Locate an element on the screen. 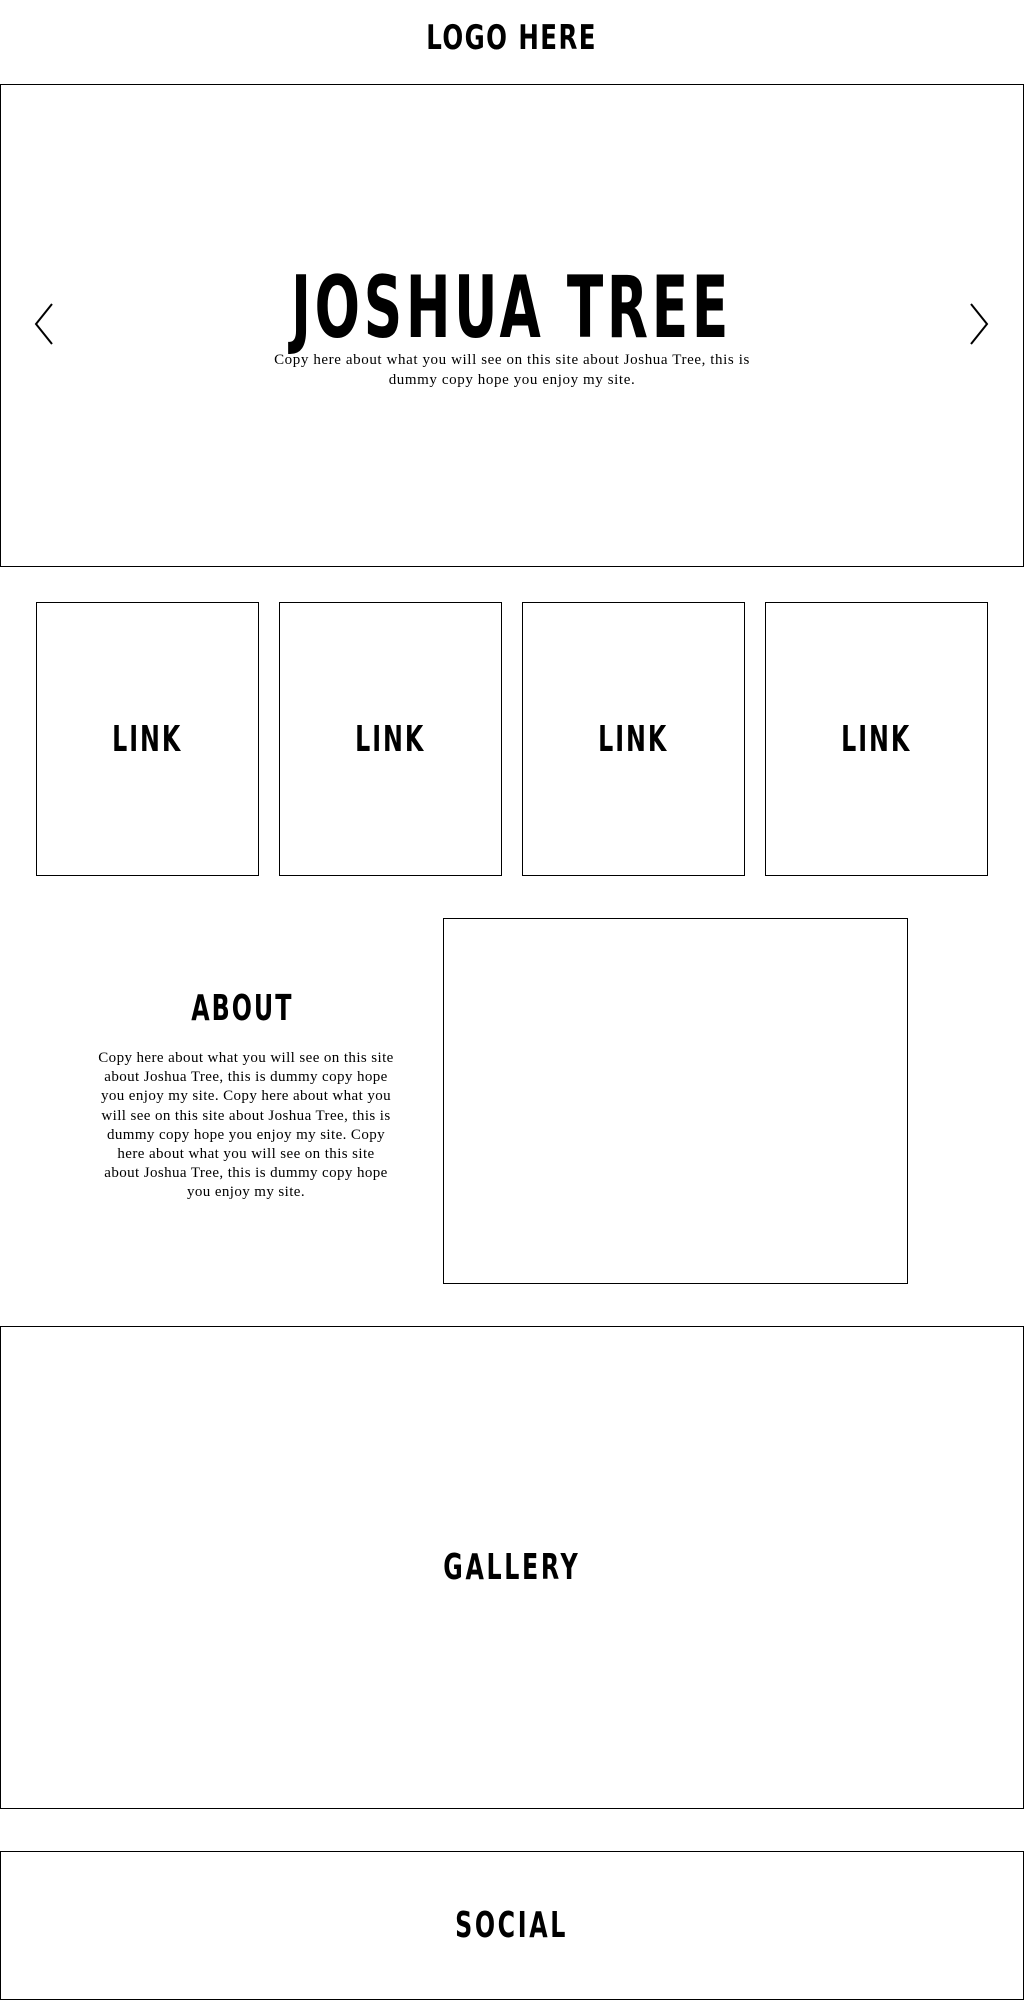 The width and height of the screenshot is (1024, 2000). link-tile-3: LINK is located at coordinates (633, 739).